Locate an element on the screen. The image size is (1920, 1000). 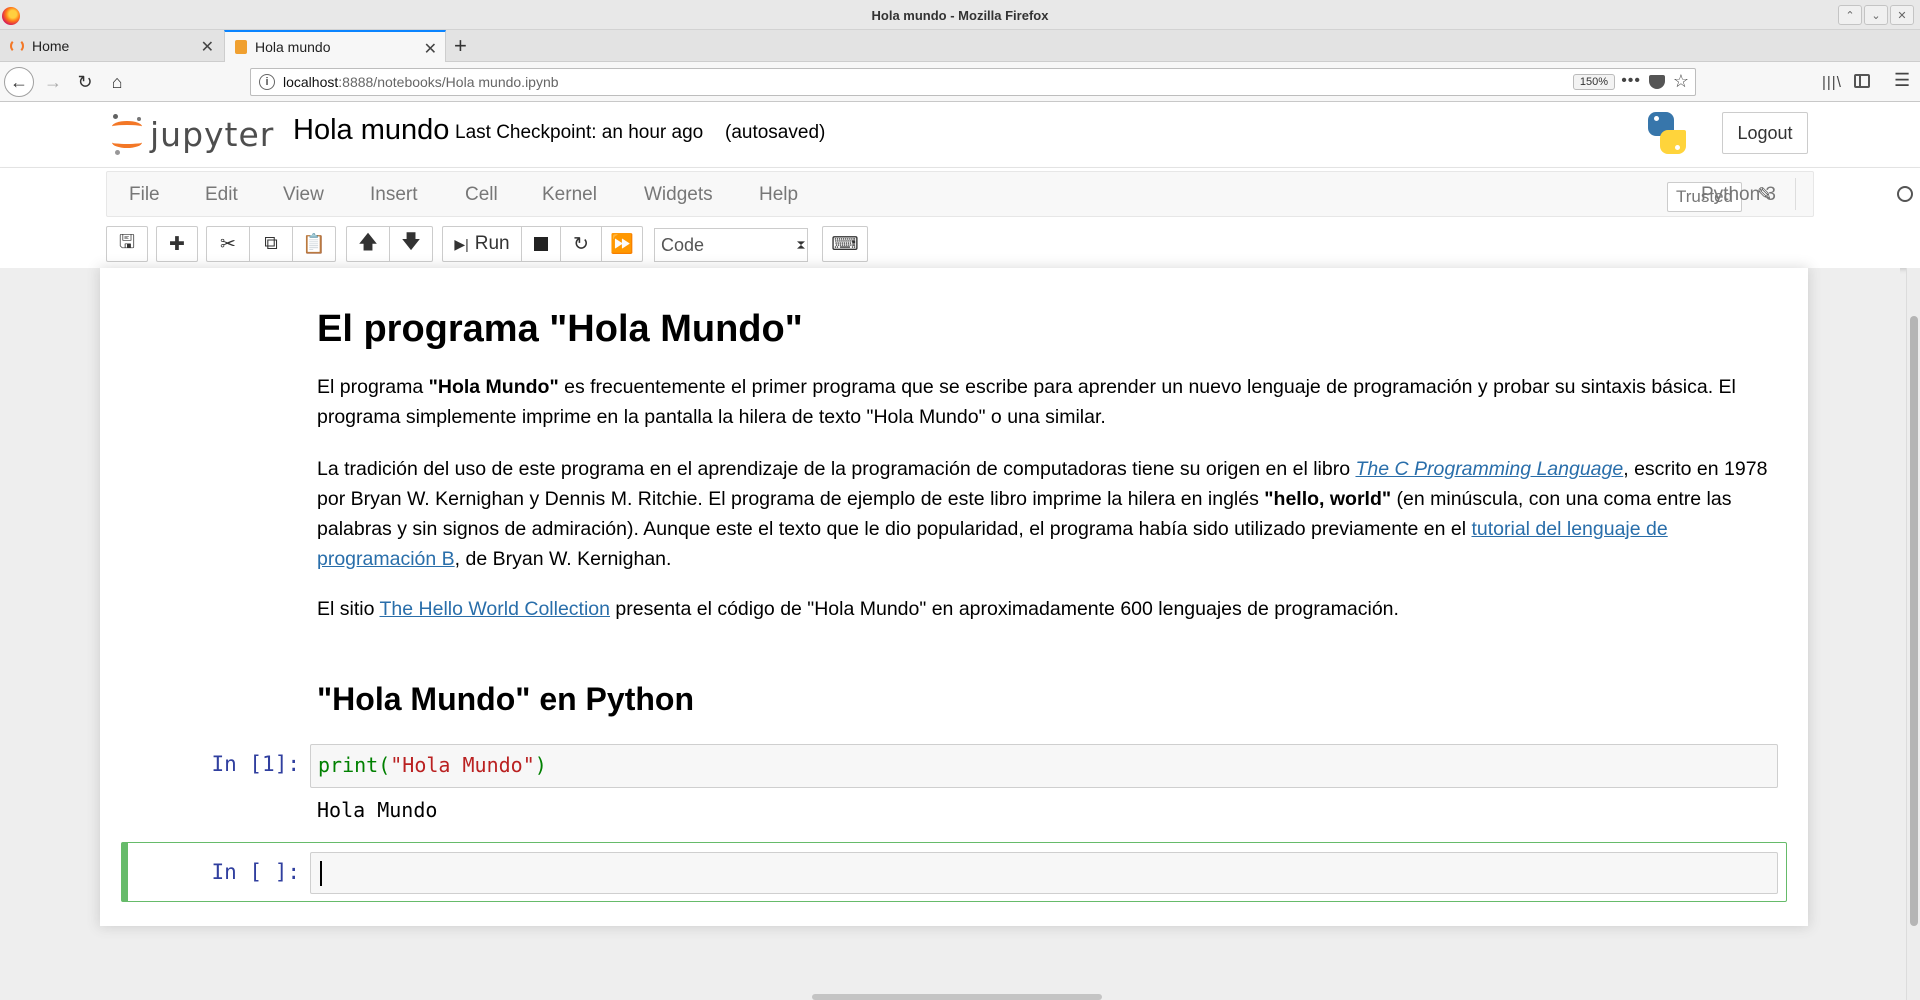
new-tab-icon: + is located at coordinates (460, 46).